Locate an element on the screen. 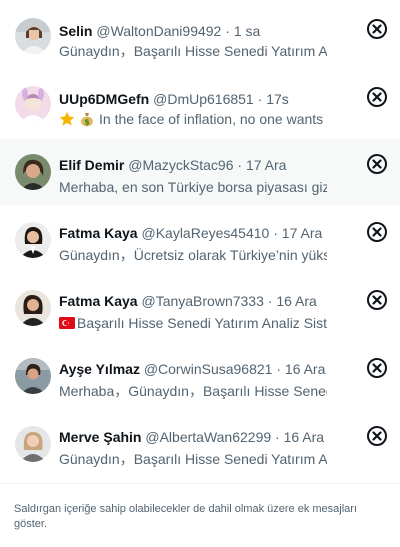  notification-header: Ayşe Yılmaz @CorwinSusa96821 · 16 Ara is located at coordinates (204, 369).